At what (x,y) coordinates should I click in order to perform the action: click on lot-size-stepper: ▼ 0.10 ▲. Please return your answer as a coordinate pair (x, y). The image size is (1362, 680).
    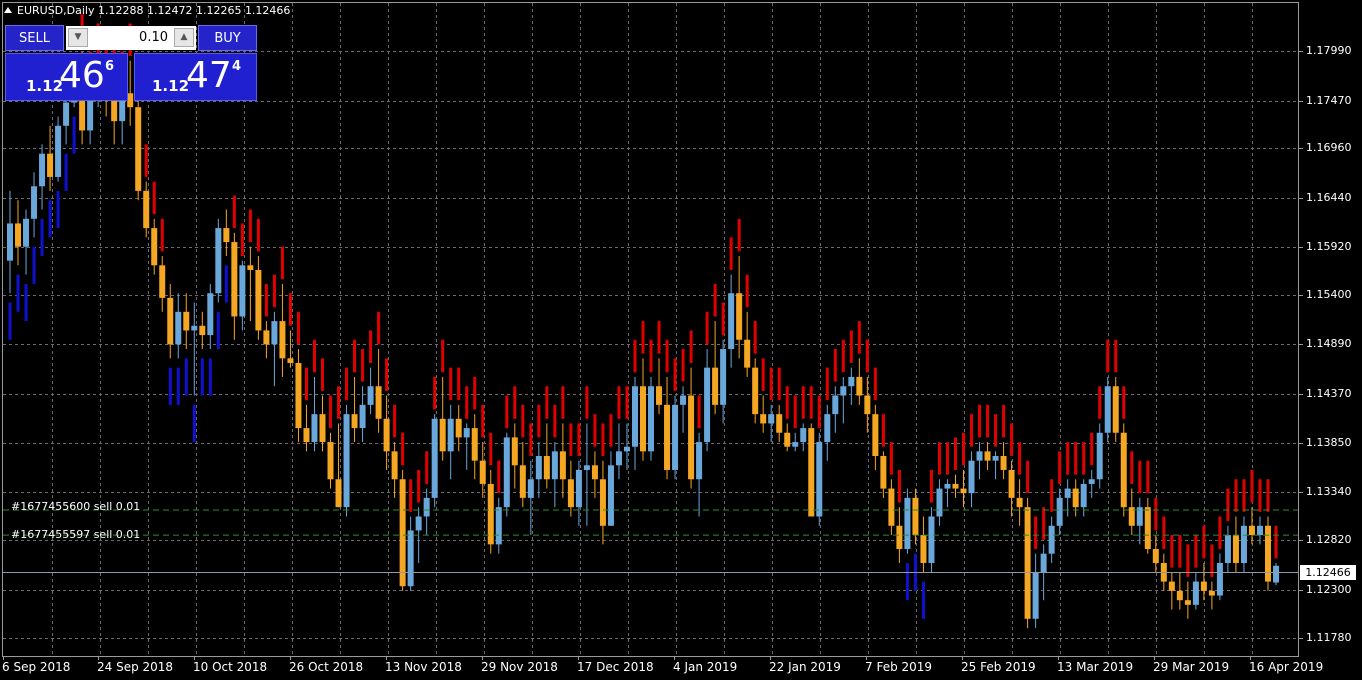
    Looking at the image, I should click on (131, 38).